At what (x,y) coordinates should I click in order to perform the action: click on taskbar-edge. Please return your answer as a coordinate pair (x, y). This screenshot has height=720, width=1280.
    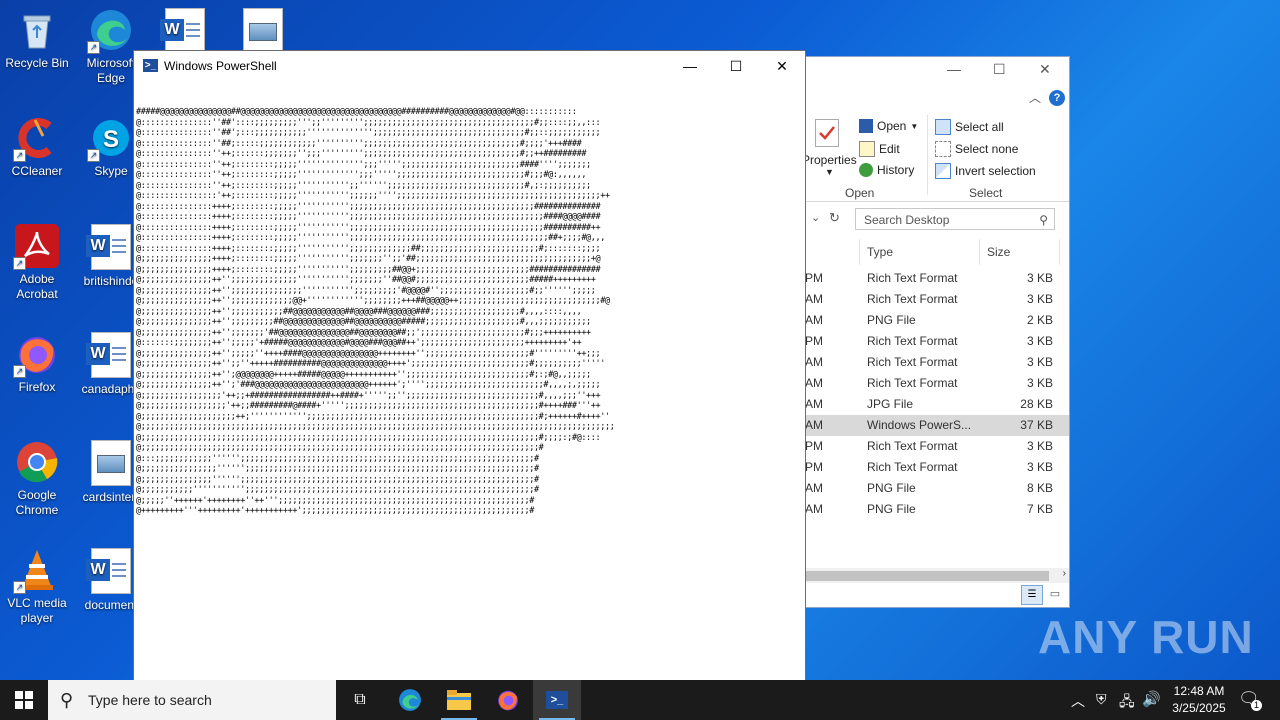
    Looking at the image, I should click on (410, 700).